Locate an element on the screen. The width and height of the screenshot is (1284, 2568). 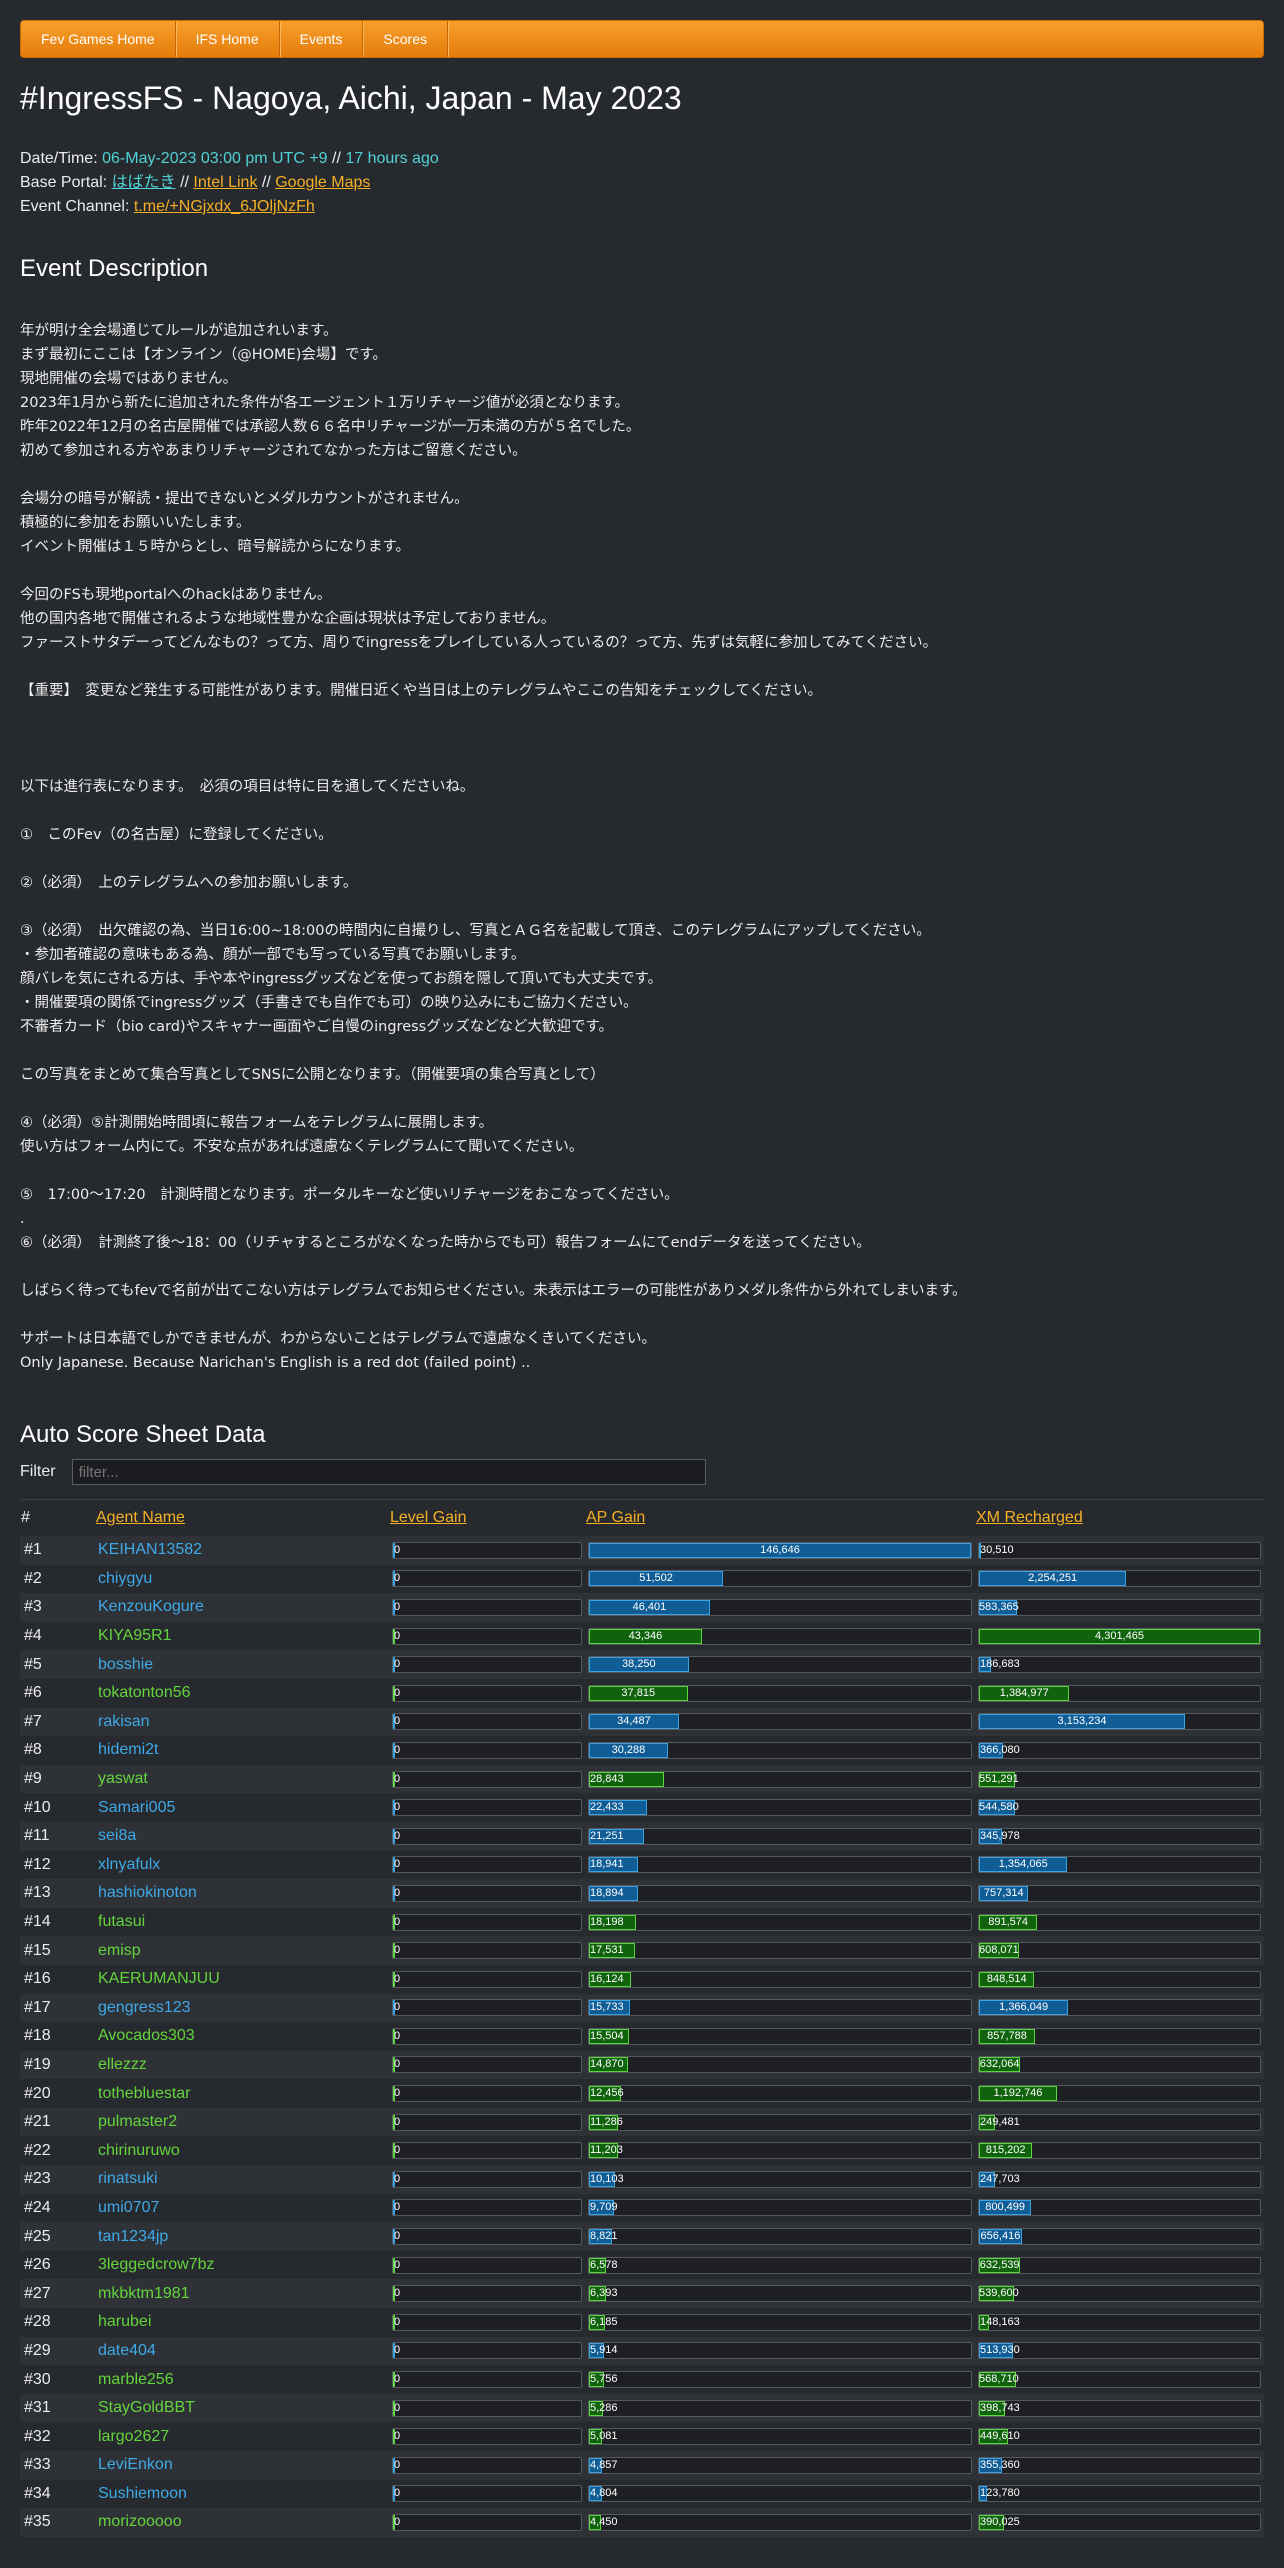
ap-gain-bar: 11,203 is located at coordinates (780, 2151).